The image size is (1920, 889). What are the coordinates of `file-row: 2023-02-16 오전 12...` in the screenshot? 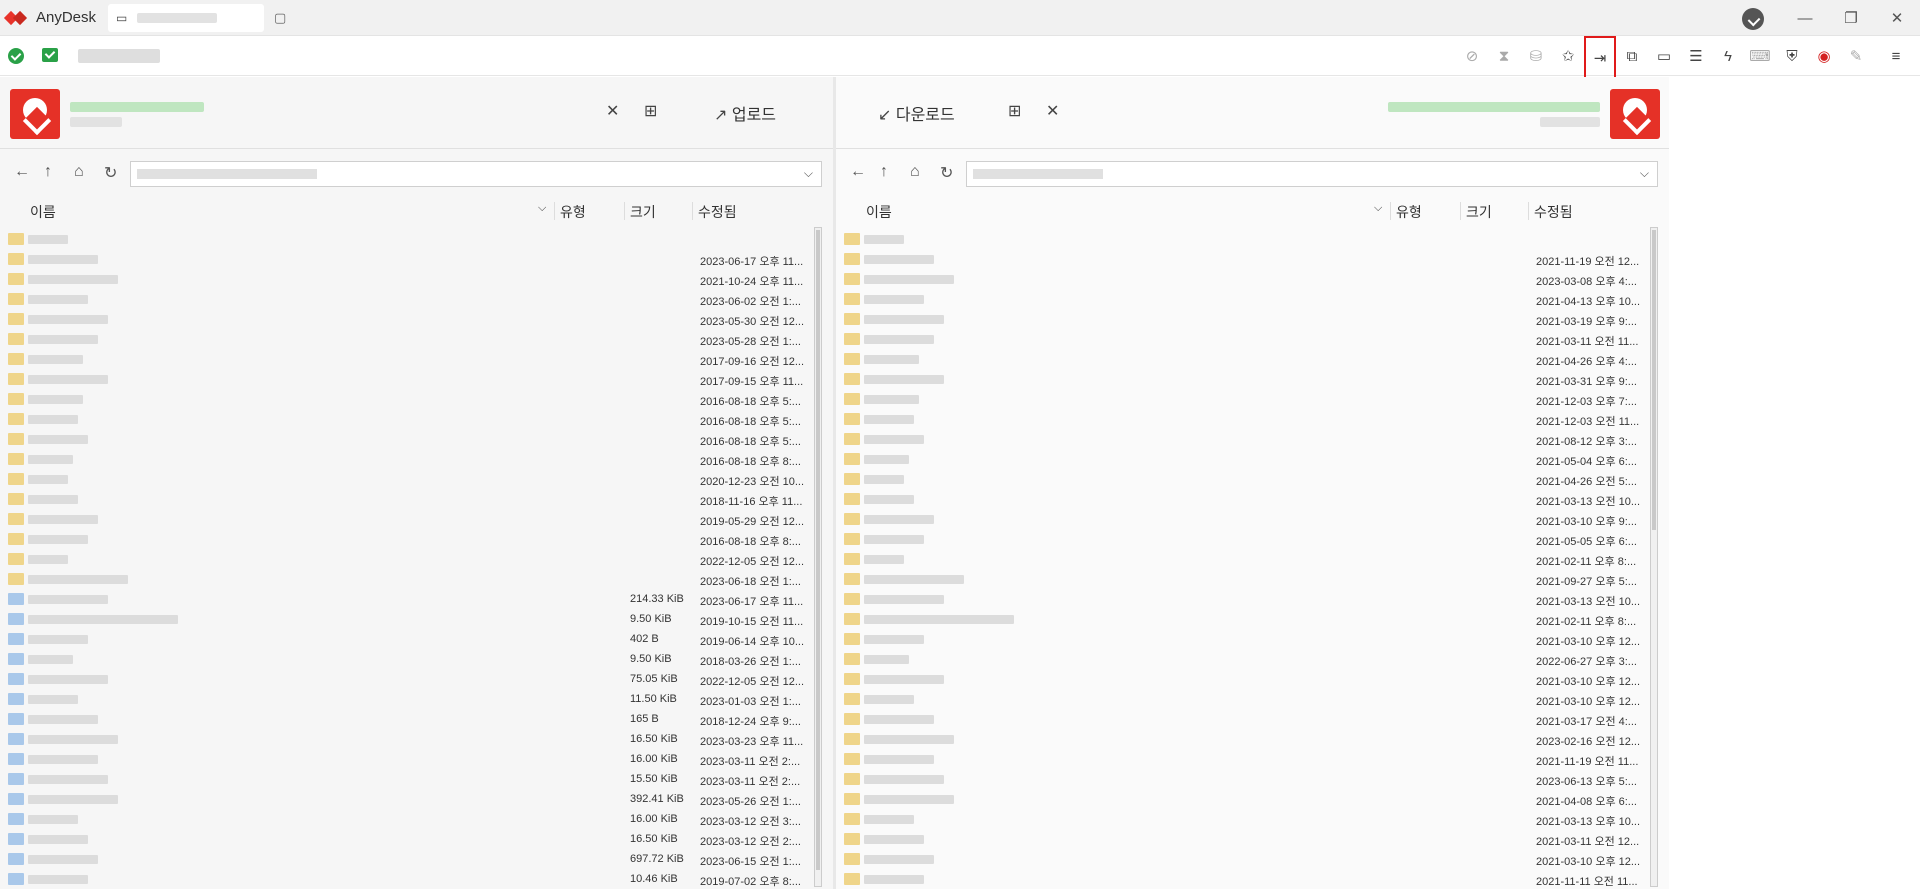 It's located at (1252, 739).